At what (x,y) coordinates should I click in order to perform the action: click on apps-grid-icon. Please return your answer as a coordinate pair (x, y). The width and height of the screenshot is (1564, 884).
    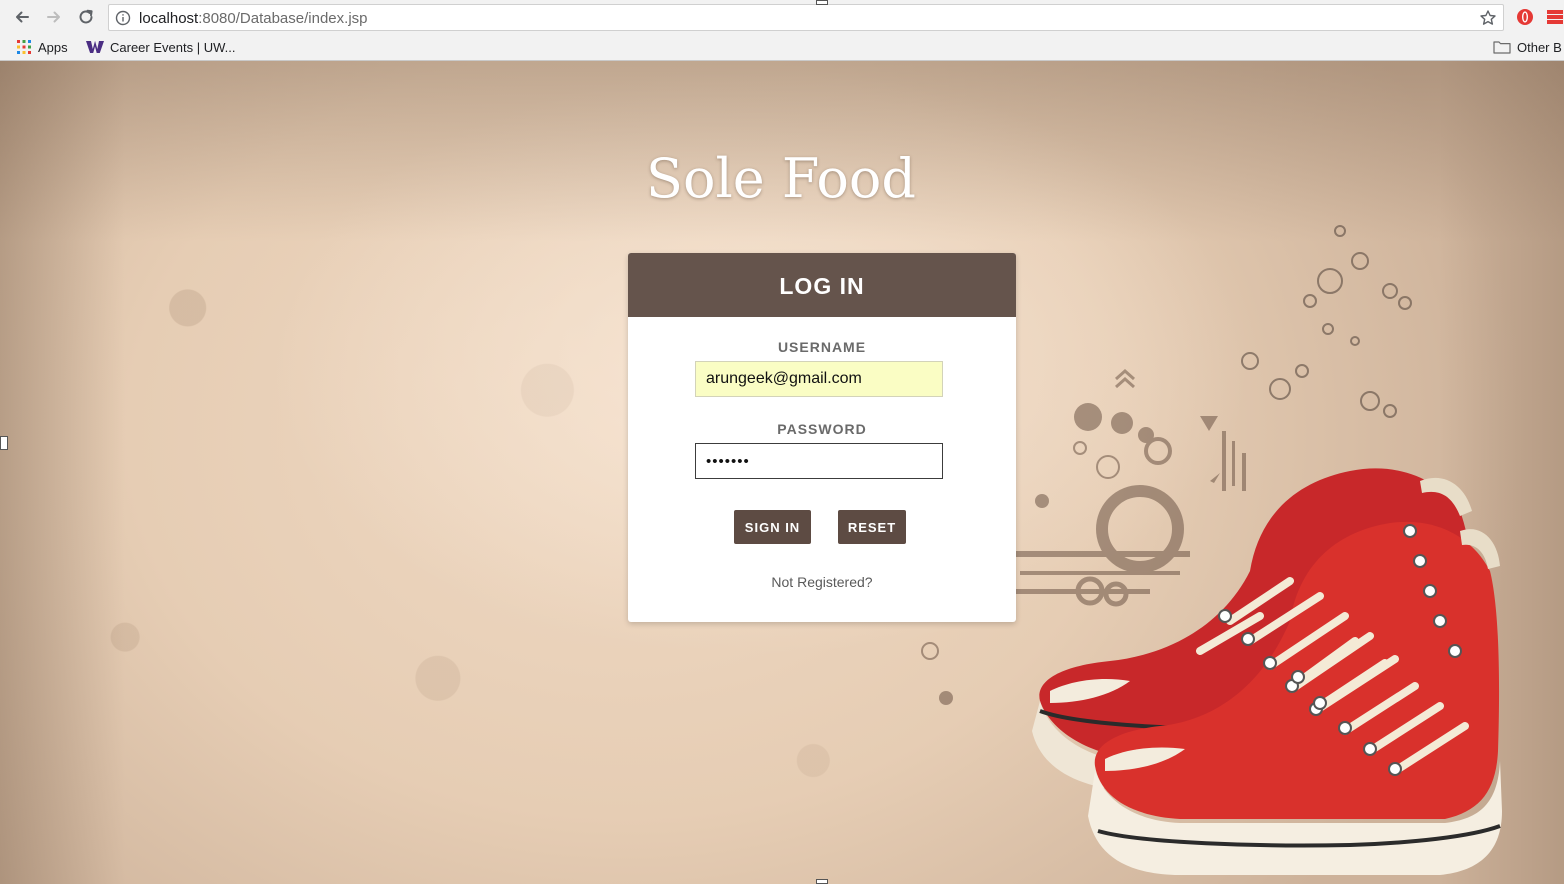
    Looking at the image, I should click on (24, 47).